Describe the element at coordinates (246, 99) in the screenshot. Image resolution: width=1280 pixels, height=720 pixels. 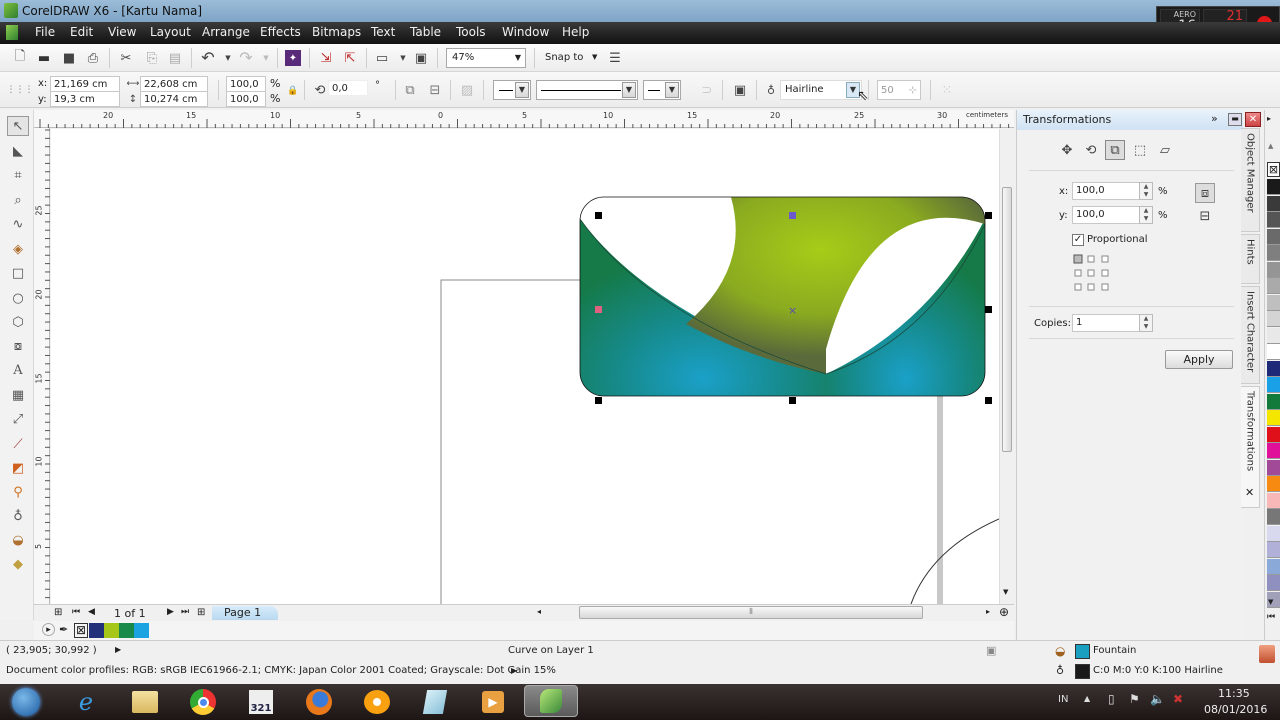
I see `scale-y-field: 100,0` at that location.